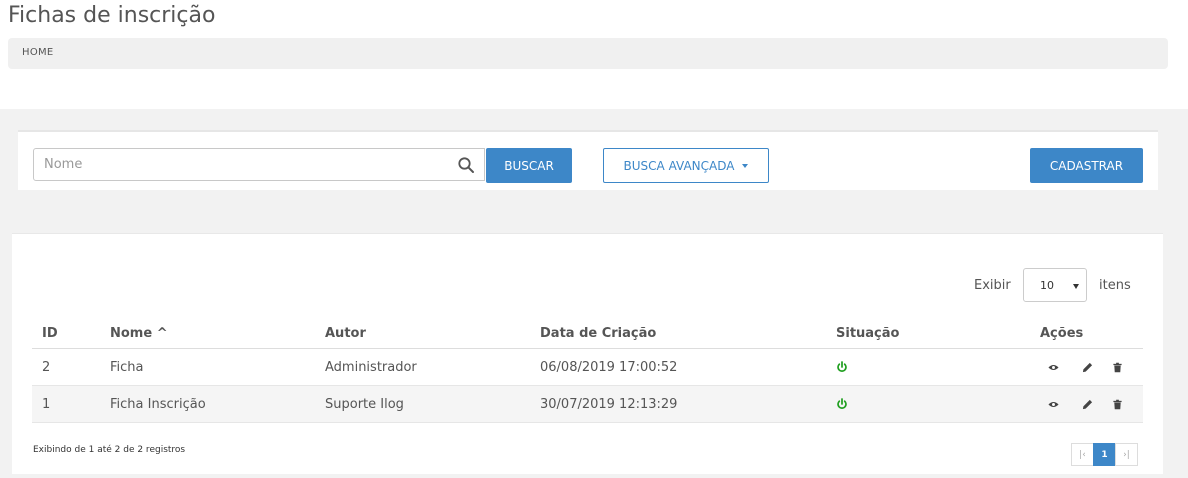  Describe the element at coordinates (1082, 454) in the screenshot. I see `first-page-button: |‹` at that location.